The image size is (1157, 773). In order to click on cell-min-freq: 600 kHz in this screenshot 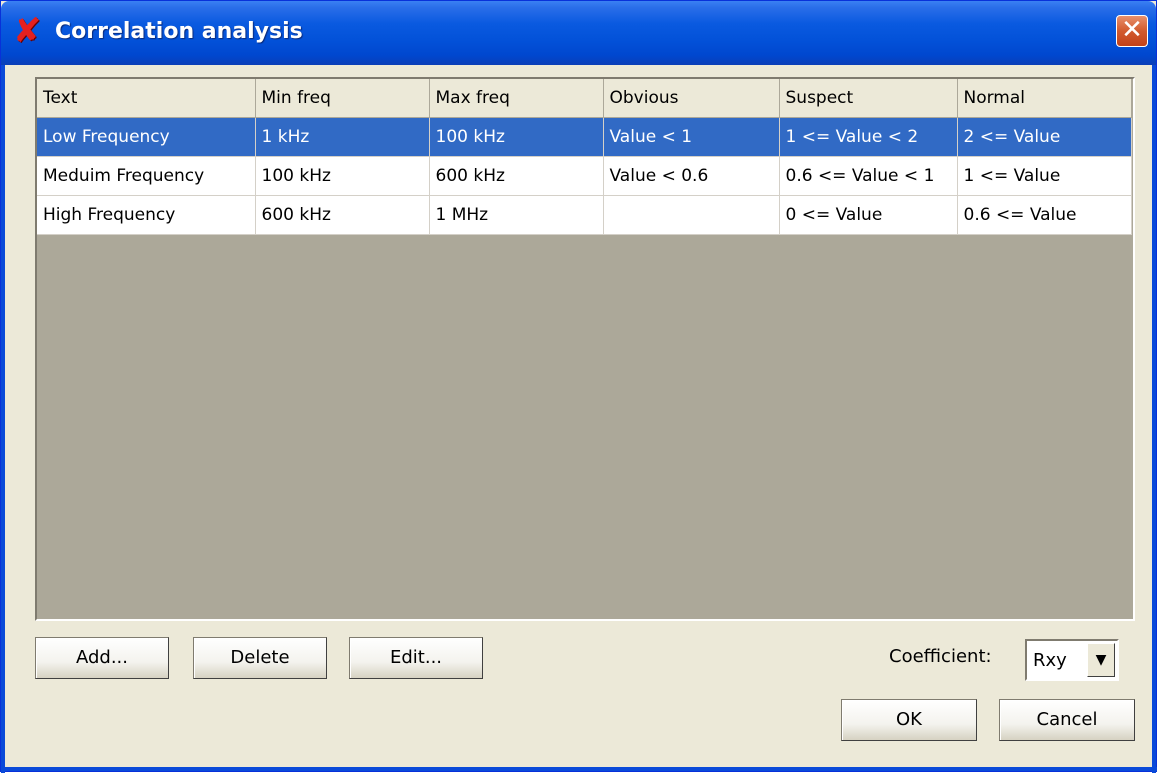, I will do `click(342, 215)`.